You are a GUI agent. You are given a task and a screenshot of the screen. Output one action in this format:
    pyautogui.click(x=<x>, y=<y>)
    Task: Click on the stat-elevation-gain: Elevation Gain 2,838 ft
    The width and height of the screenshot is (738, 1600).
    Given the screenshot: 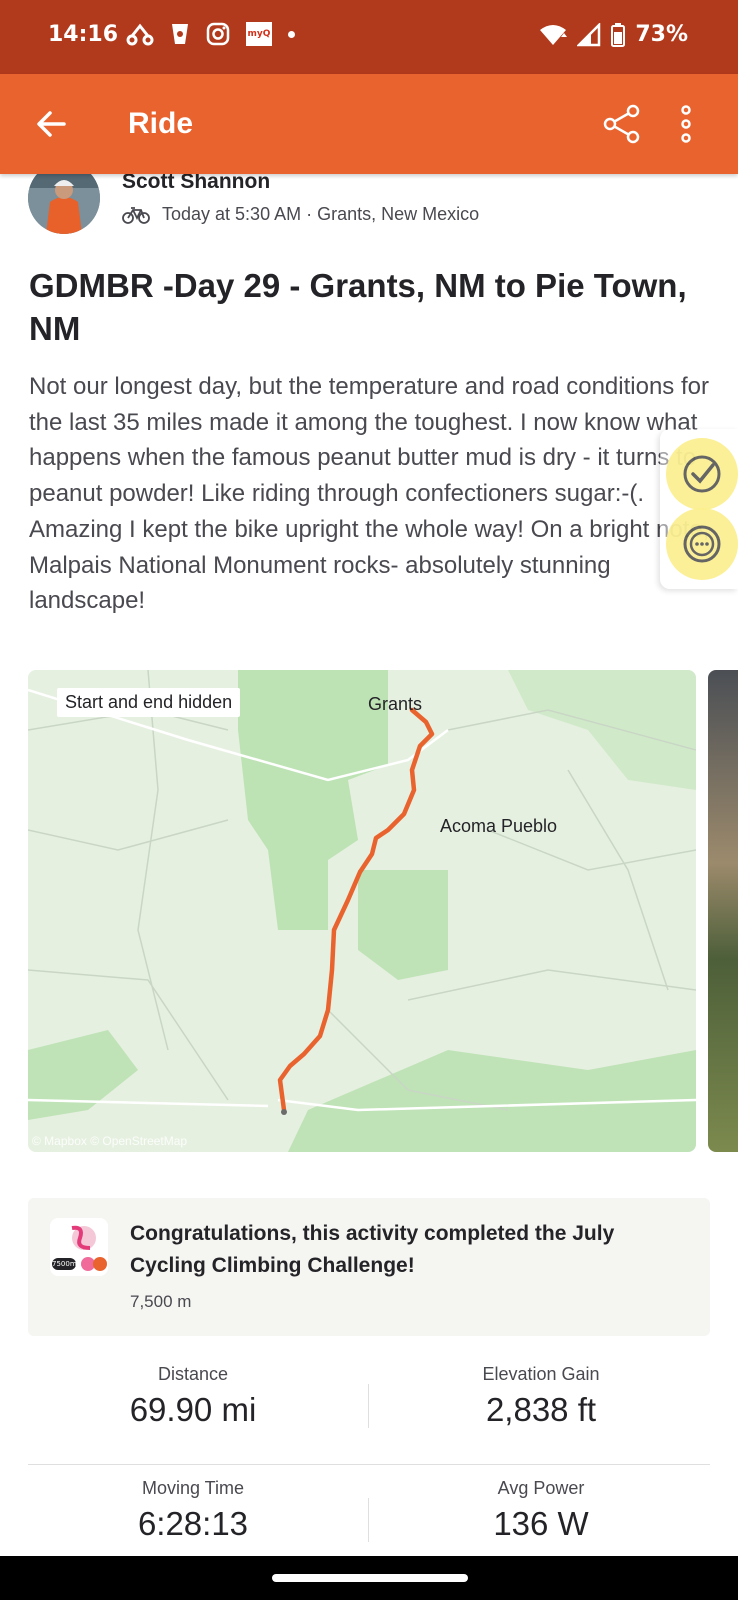 What is the action you would take?
    pyautogui.click(x=541, y=1396)
    